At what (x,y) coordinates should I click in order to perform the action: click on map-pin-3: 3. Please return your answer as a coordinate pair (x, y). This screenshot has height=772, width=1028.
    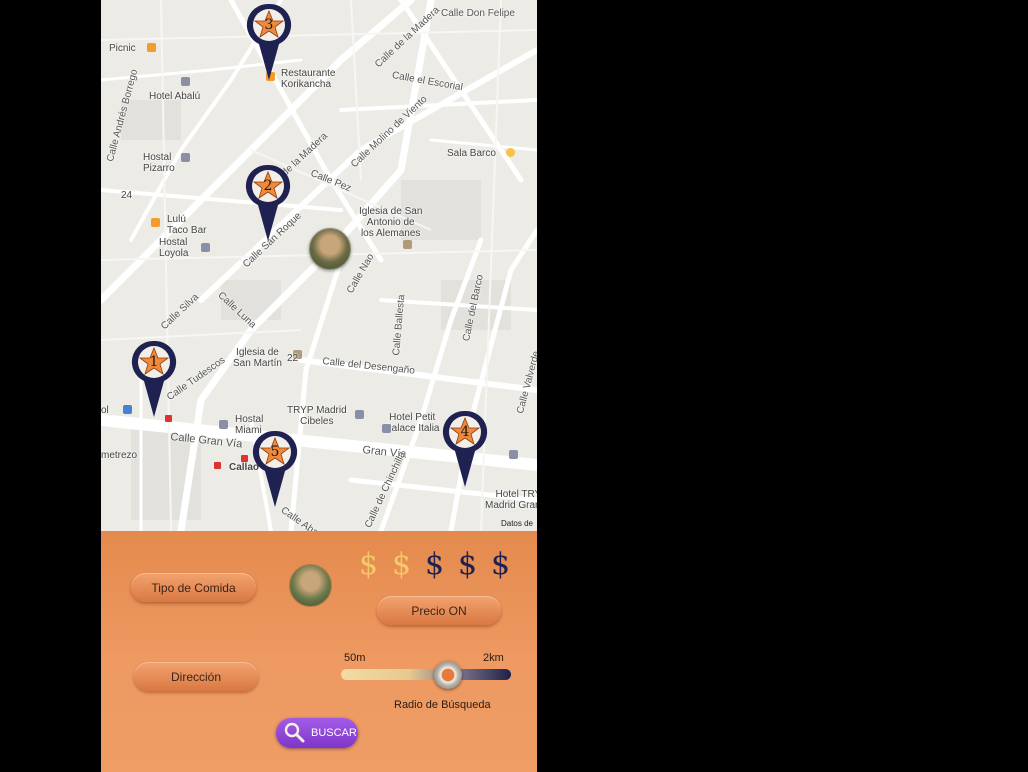
    Looking at the image, I should click on (269, 42).